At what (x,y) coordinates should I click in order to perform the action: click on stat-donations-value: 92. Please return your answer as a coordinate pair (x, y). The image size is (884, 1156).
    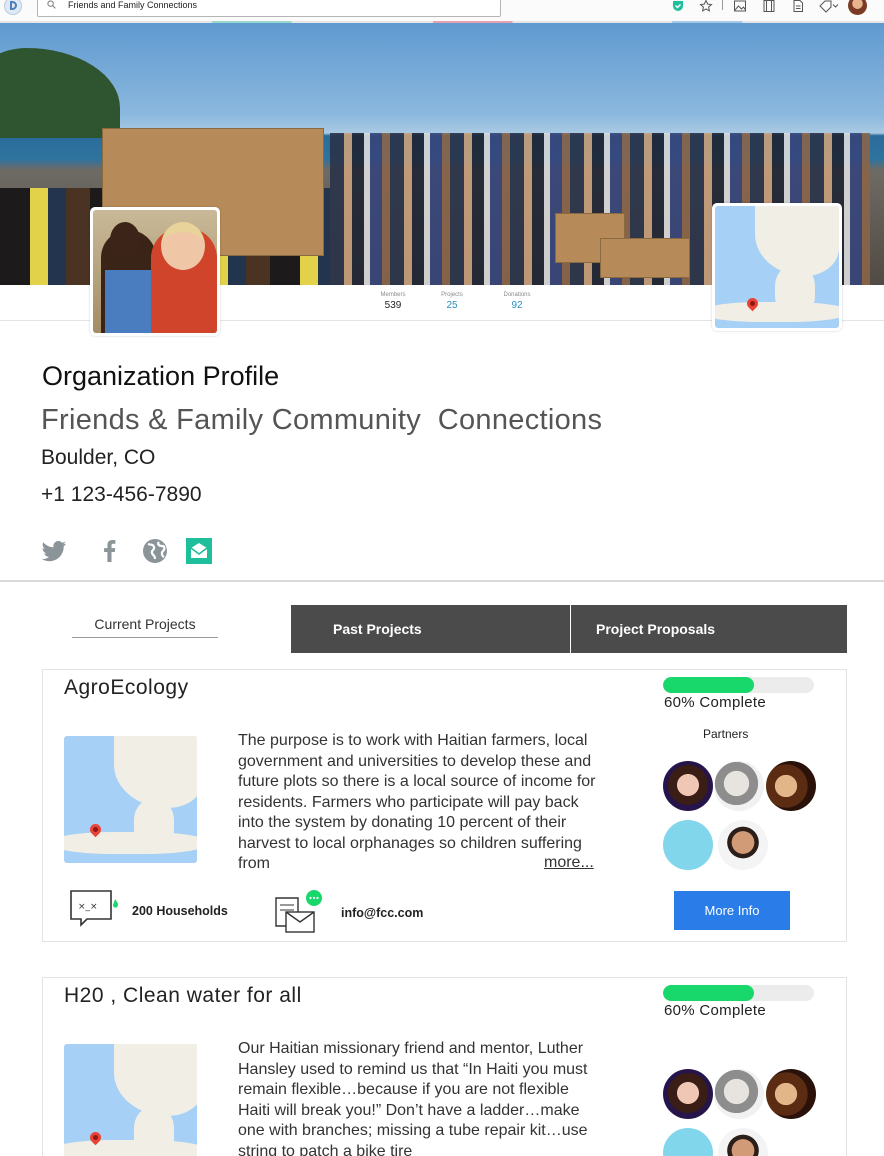
    Looking at the image, I should click on (517, 305).